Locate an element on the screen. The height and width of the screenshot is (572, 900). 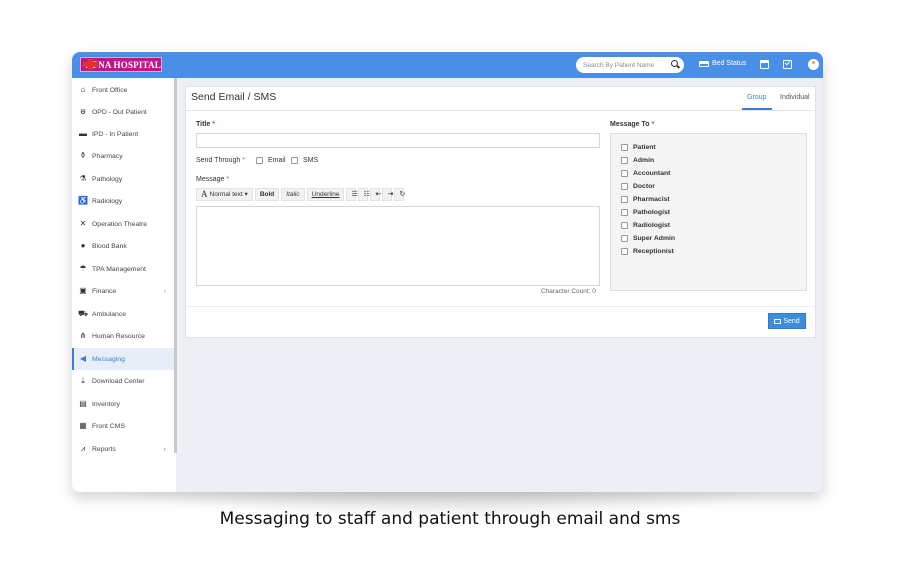
search-icon is located at coordinates (674, 63).